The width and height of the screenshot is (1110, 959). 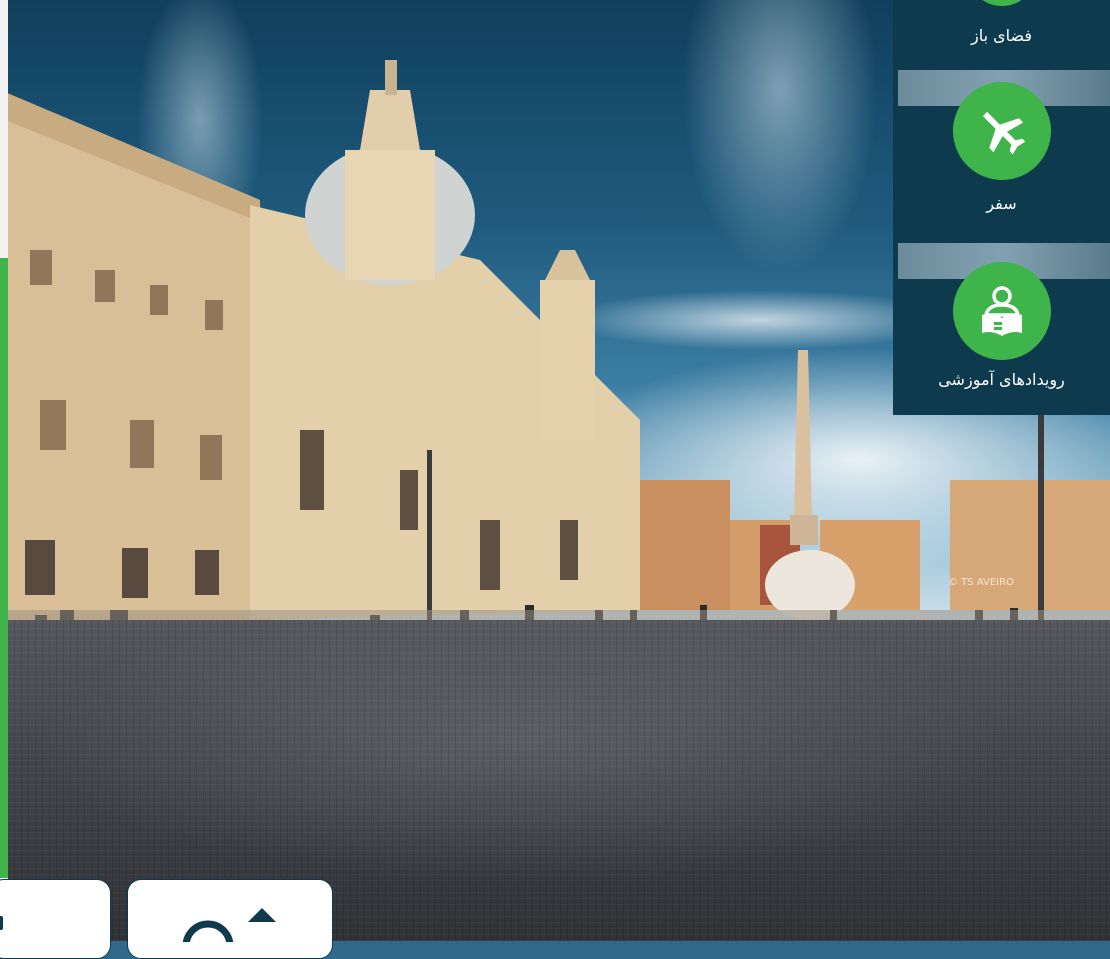 I want to click on category-travel: سفر, so click(x=1001, y=147).